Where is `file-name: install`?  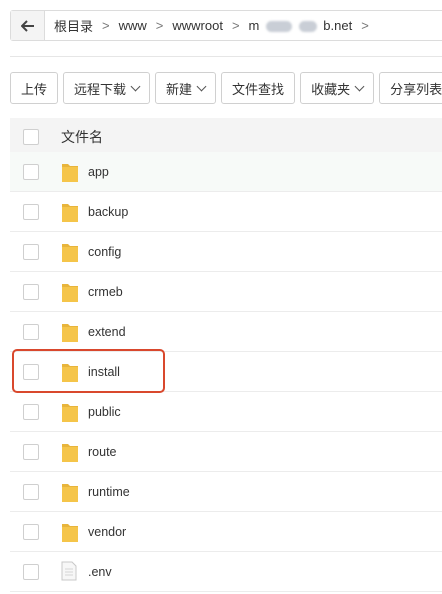
file-name: install is located at coordinates (104, 372).